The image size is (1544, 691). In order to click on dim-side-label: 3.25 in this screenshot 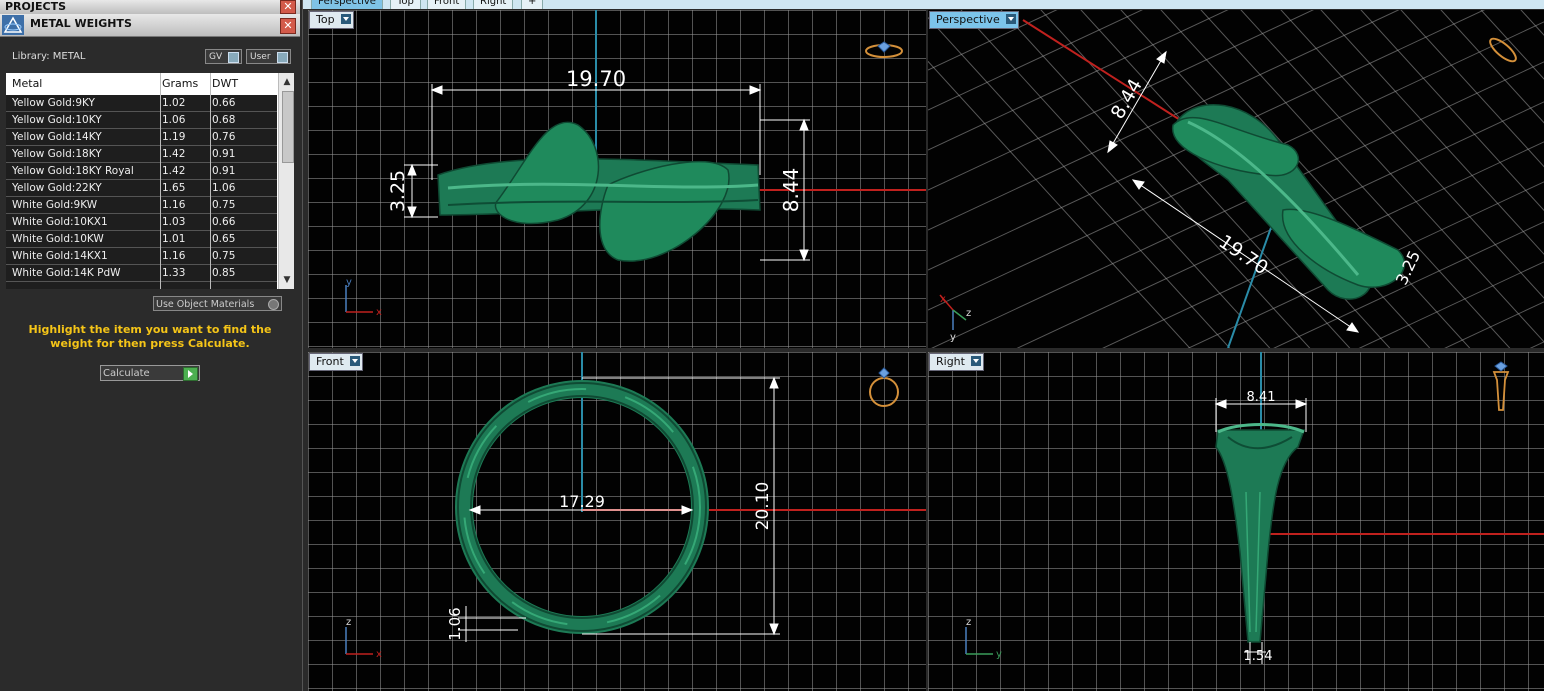, I will do `click(398, 191)`.